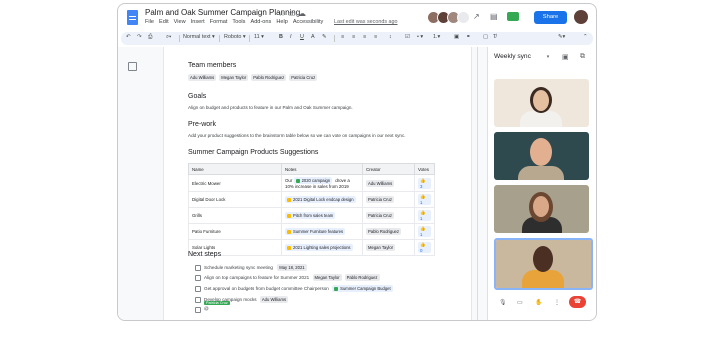 This screenshot has height=364, width=720. Describe the element at coordinates (476, 16) in the screenshot. I see `activity-dashboard-icon: ↗` at that location.